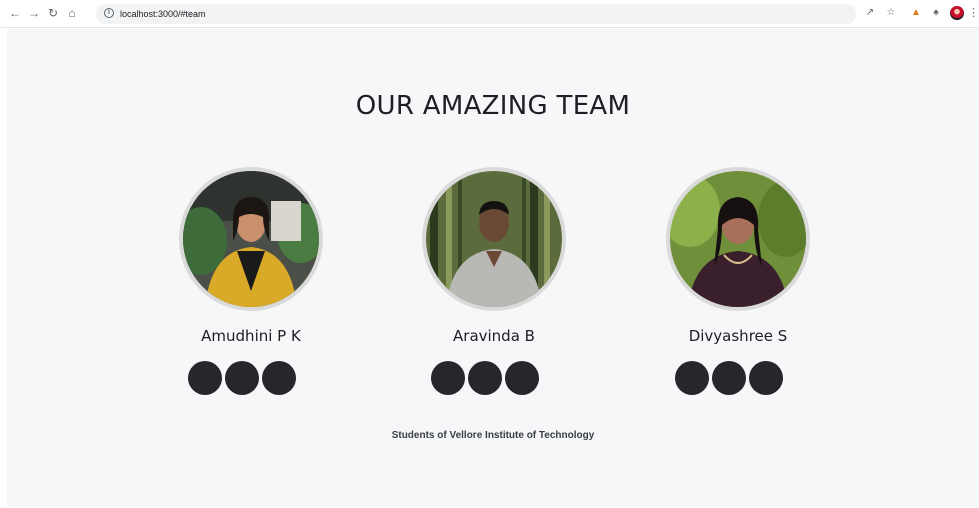  Describe the element at coordinates (891, 13) in the screenshot. I see `star-icon: ☆` at that location.